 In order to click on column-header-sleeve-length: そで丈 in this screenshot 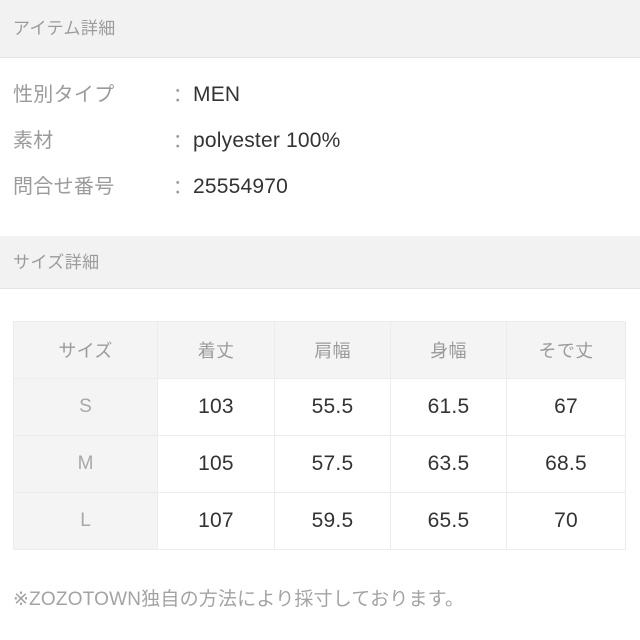, I will do `click(566, 350)`.